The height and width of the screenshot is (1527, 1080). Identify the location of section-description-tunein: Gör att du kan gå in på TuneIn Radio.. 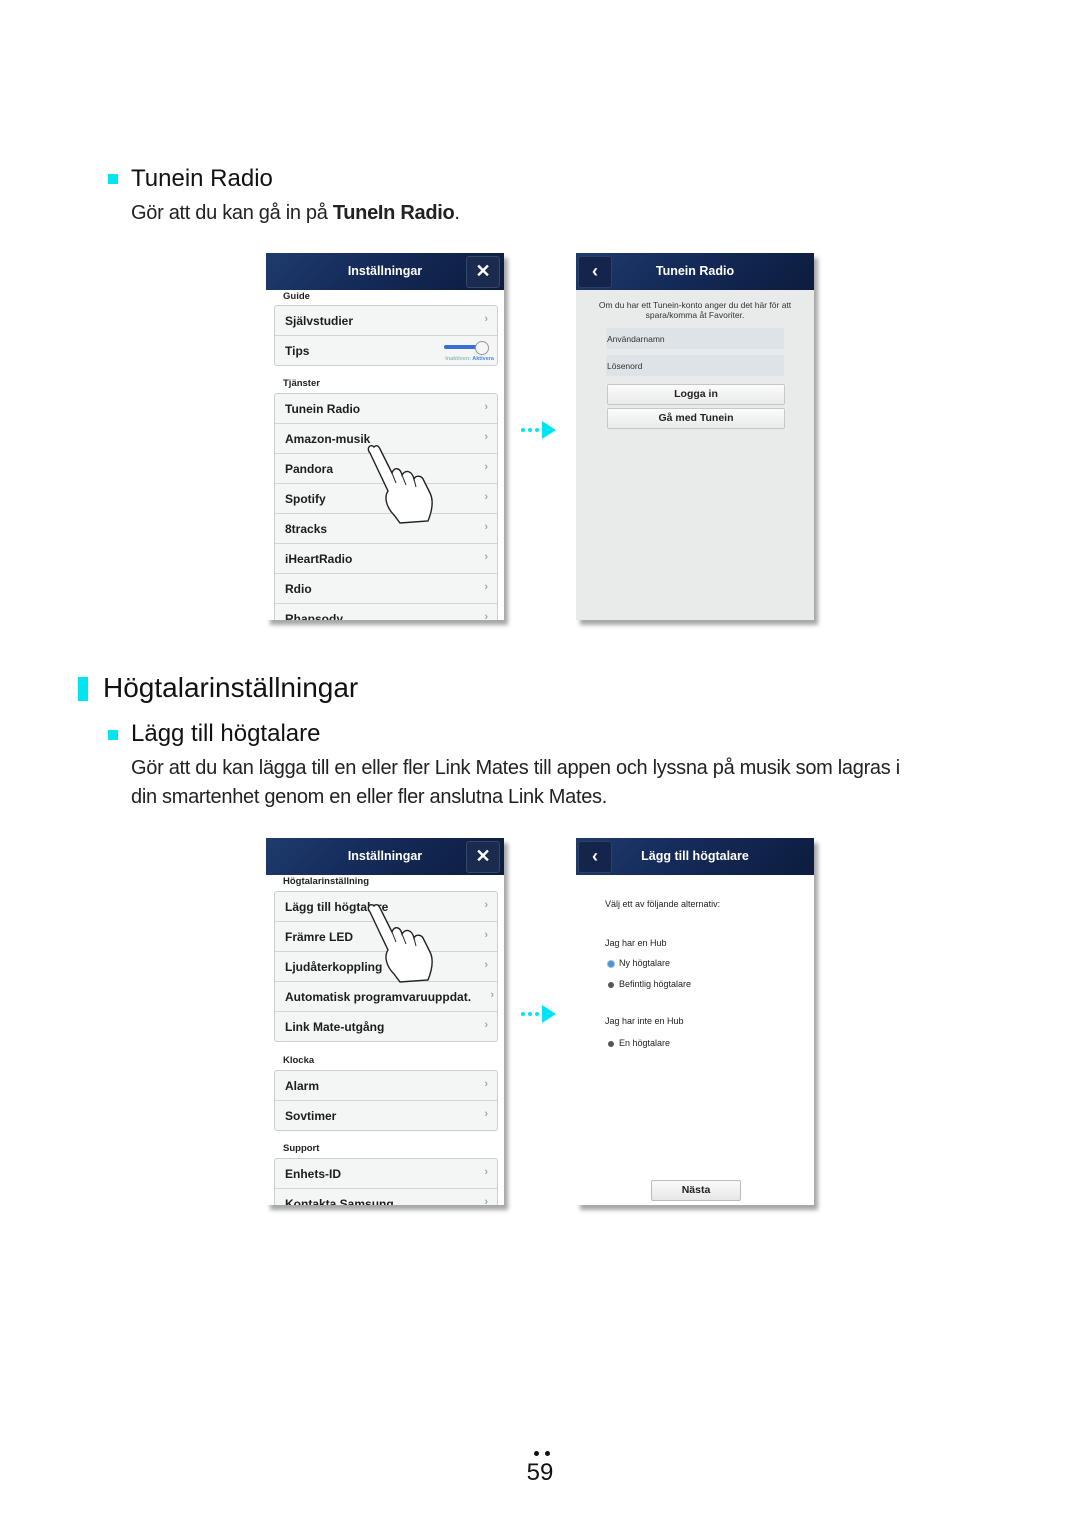
(295, 213).